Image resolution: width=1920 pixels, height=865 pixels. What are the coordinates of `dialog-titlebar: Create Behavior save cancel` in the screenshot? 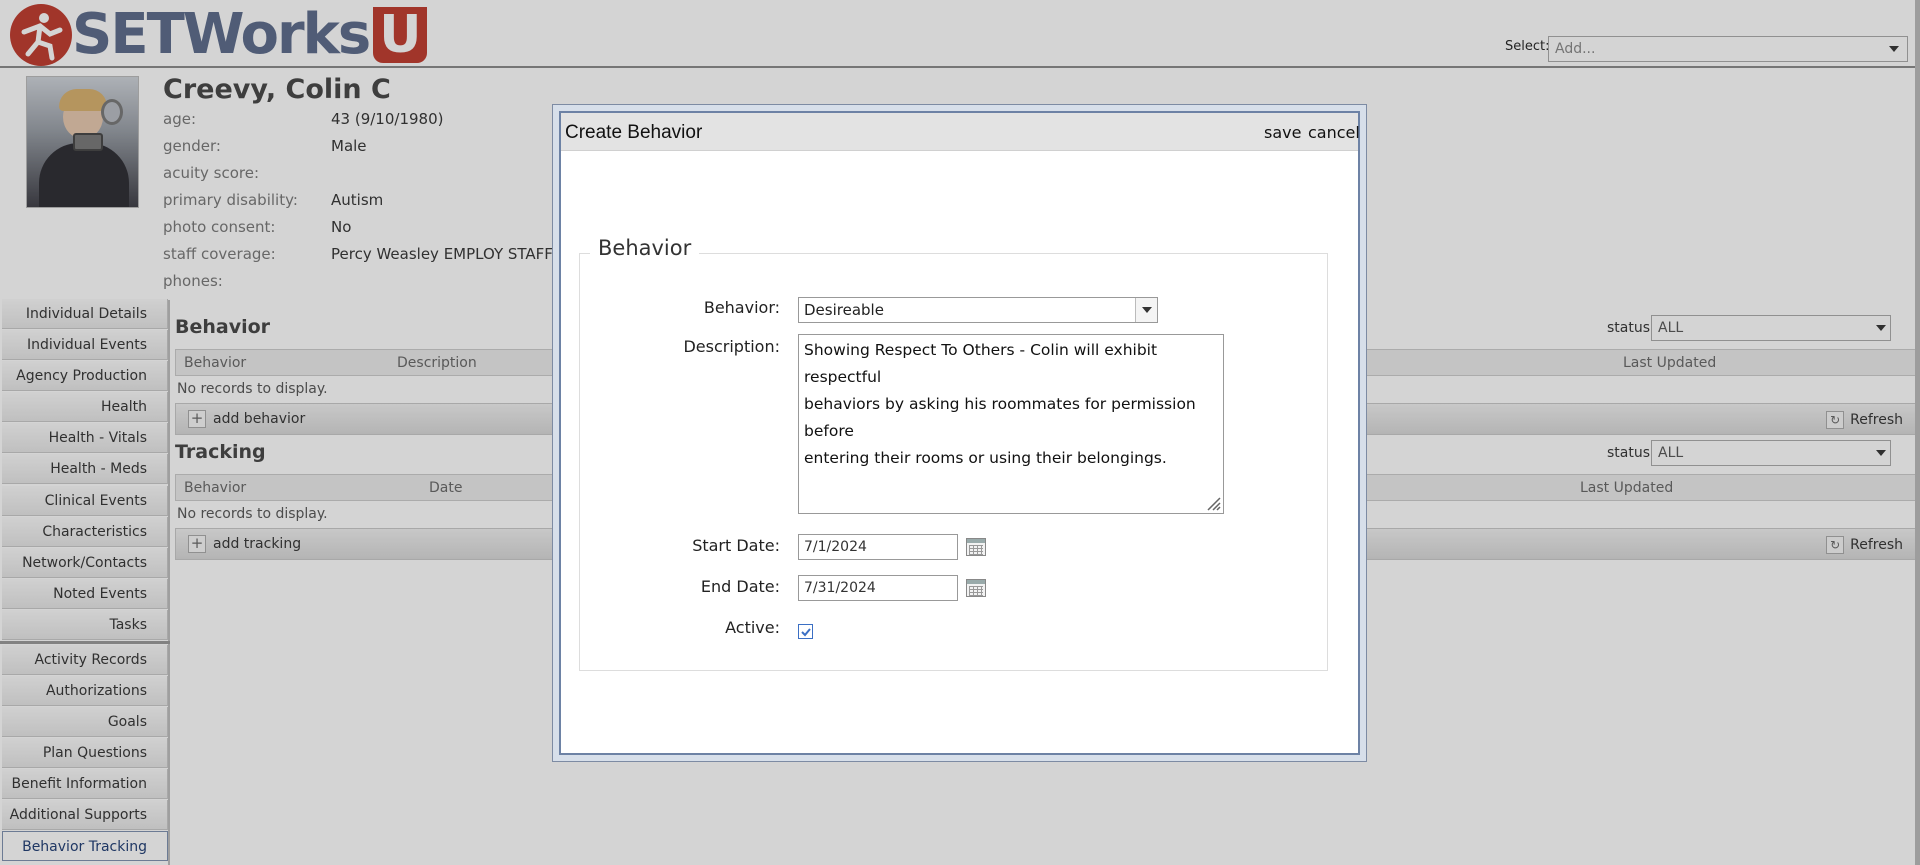 It's located at (960, 132).